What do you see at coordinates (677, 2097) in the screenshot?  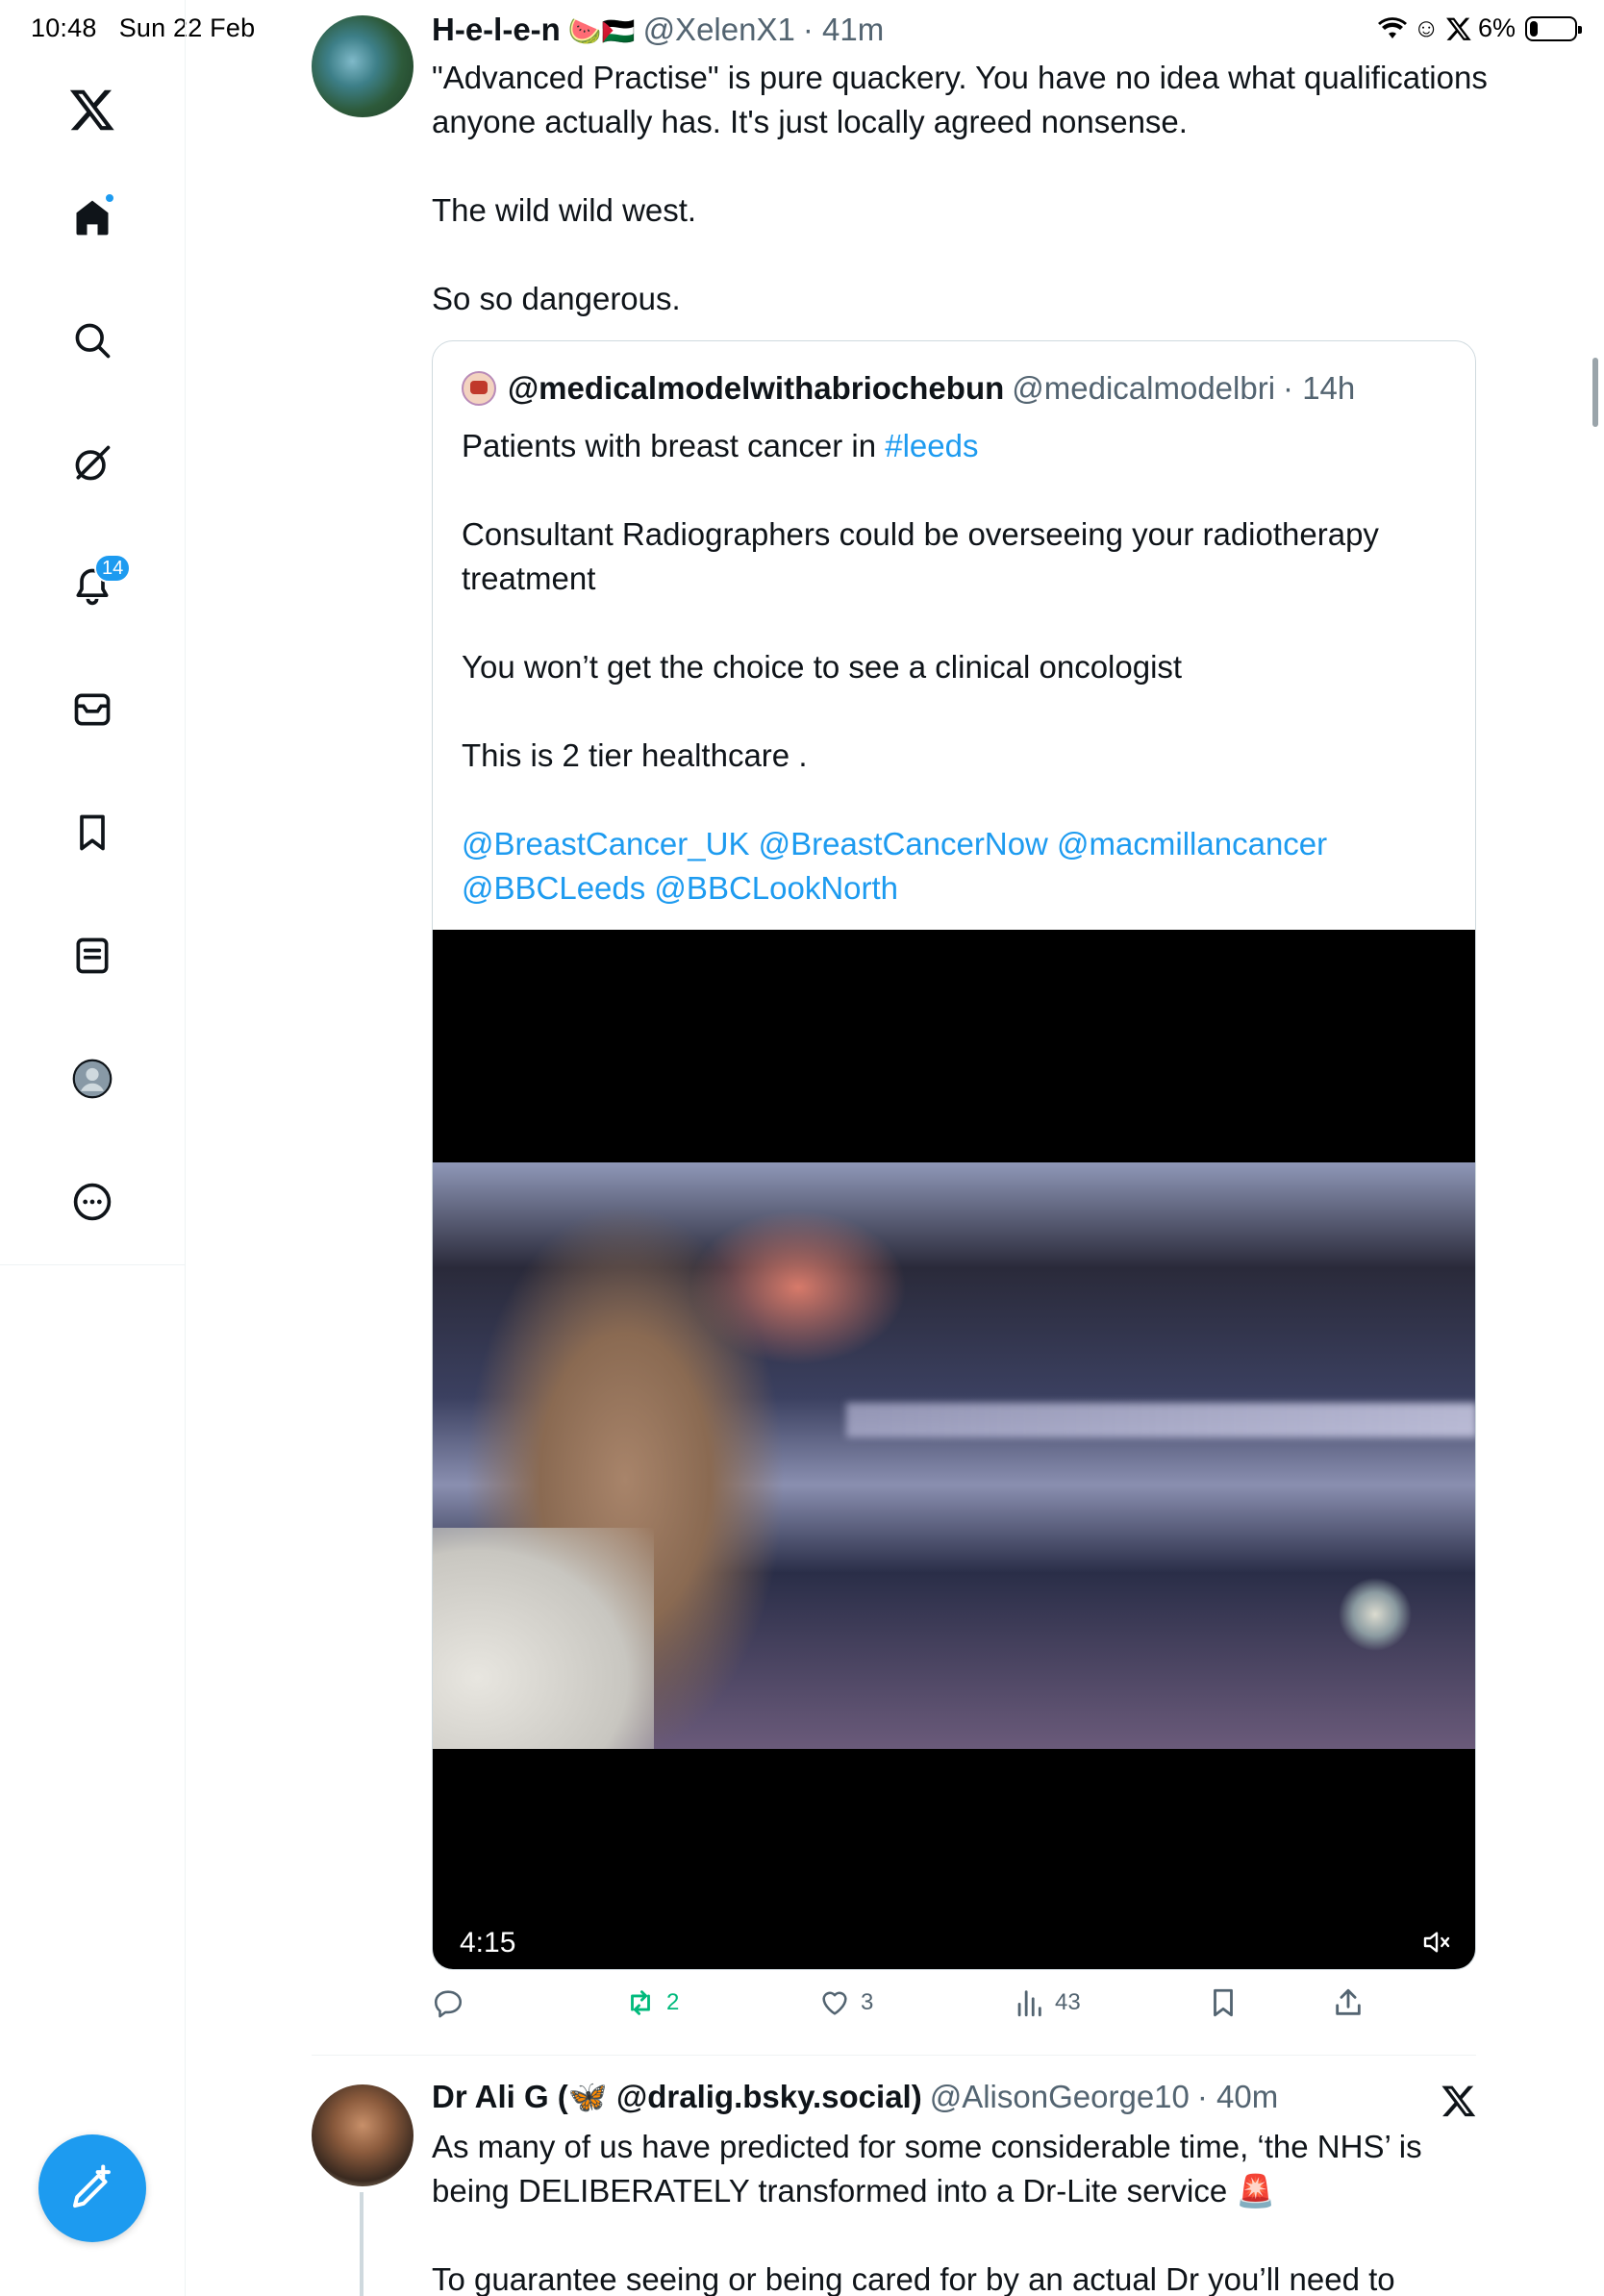 I see `author-name: Dr Ali G (🦋 @dralig.bsky.social)` at bounding box center [677, 2097].